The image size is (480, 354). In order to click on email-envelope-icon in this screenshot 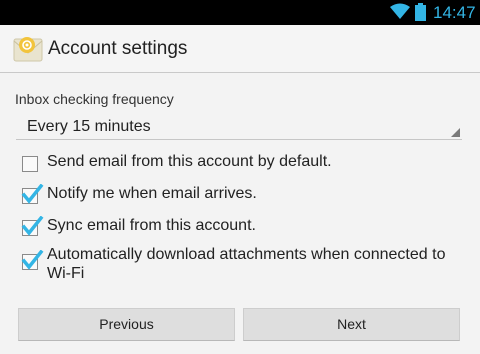, I will do `click(28, 51)`.